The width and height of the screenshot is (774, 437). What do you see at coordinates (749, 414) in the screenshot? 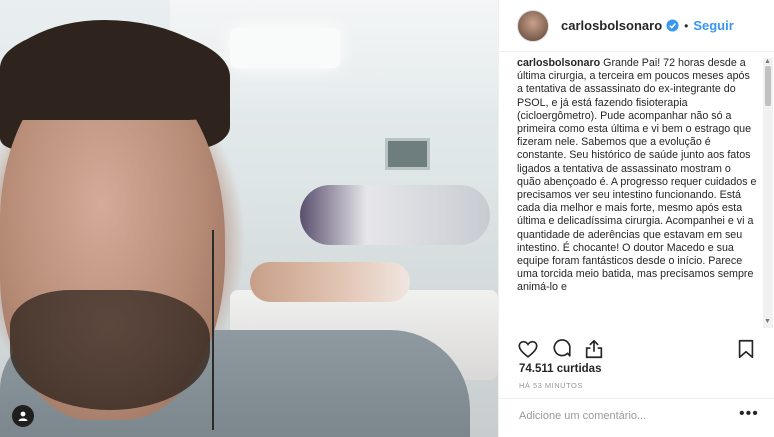
I see `more-options-icon: •••` at bounding box center [749, 414].